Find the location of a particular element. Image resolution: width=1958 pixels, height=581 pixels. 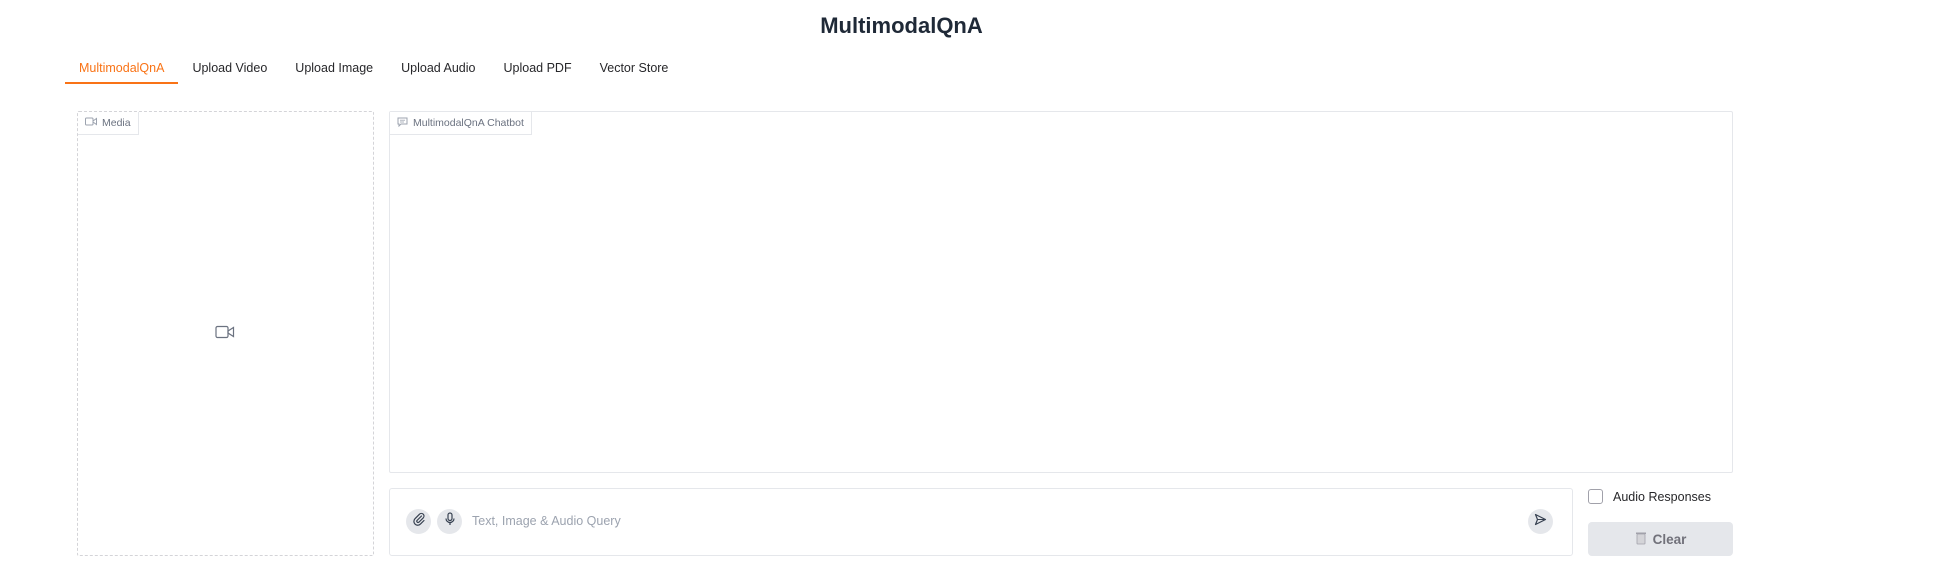

audio-responses-checkbox is located at coordinates (1595, 496).